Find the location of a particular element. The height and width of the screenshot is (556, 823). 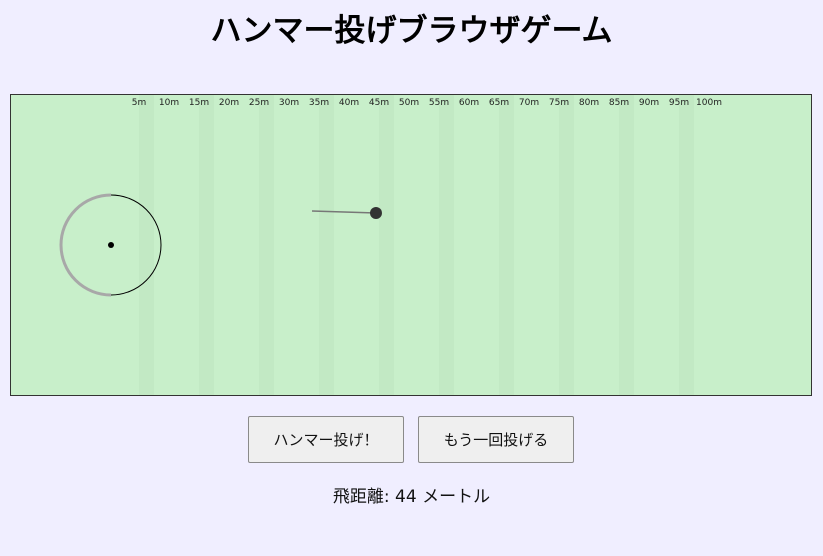

distance-label: 55m is located at coordinates (439, 103).